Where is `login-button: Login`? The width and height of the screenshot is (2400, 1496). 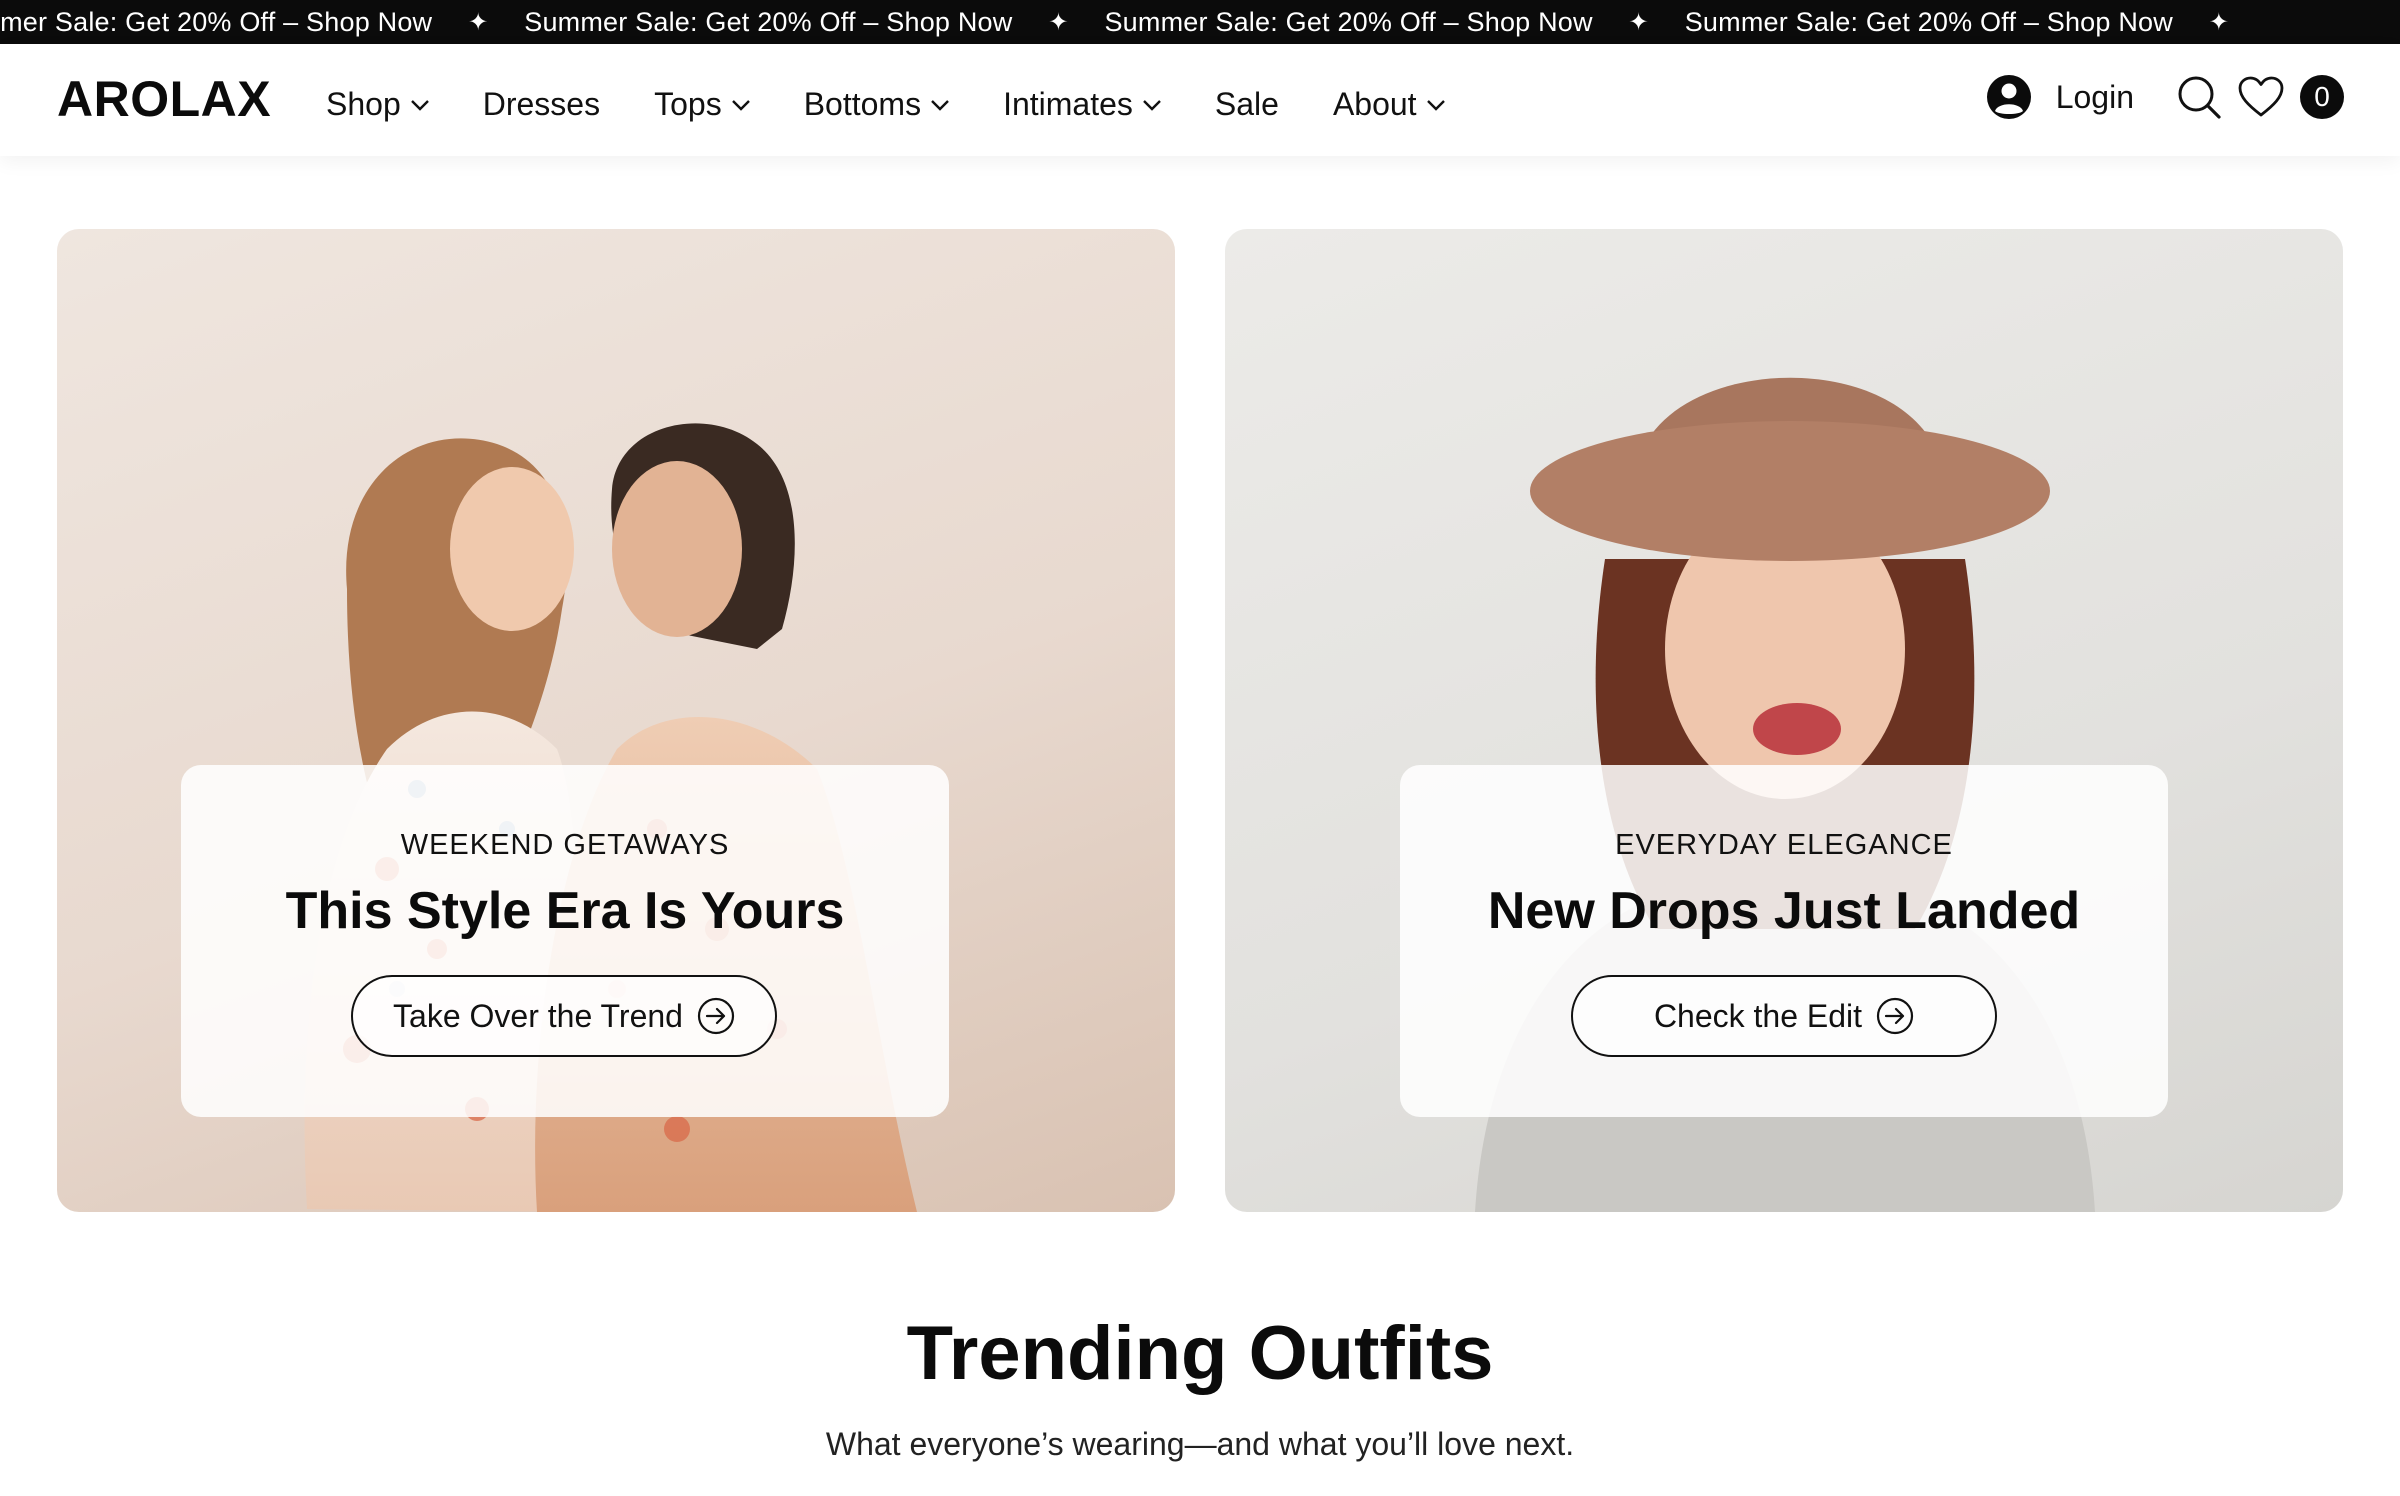 login-button: Login is located at coordinates (2060, 97).